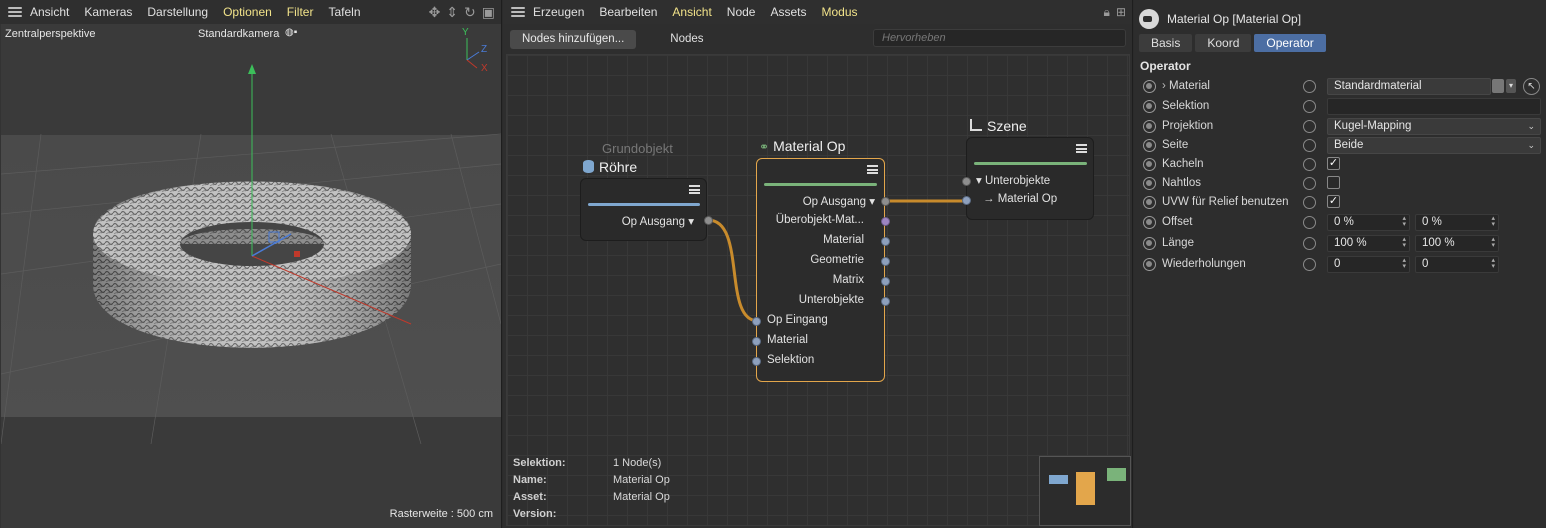 This screenshot has width=1546, height=528. I want to click on menu-kameras: Kameras, so click(108, 12).